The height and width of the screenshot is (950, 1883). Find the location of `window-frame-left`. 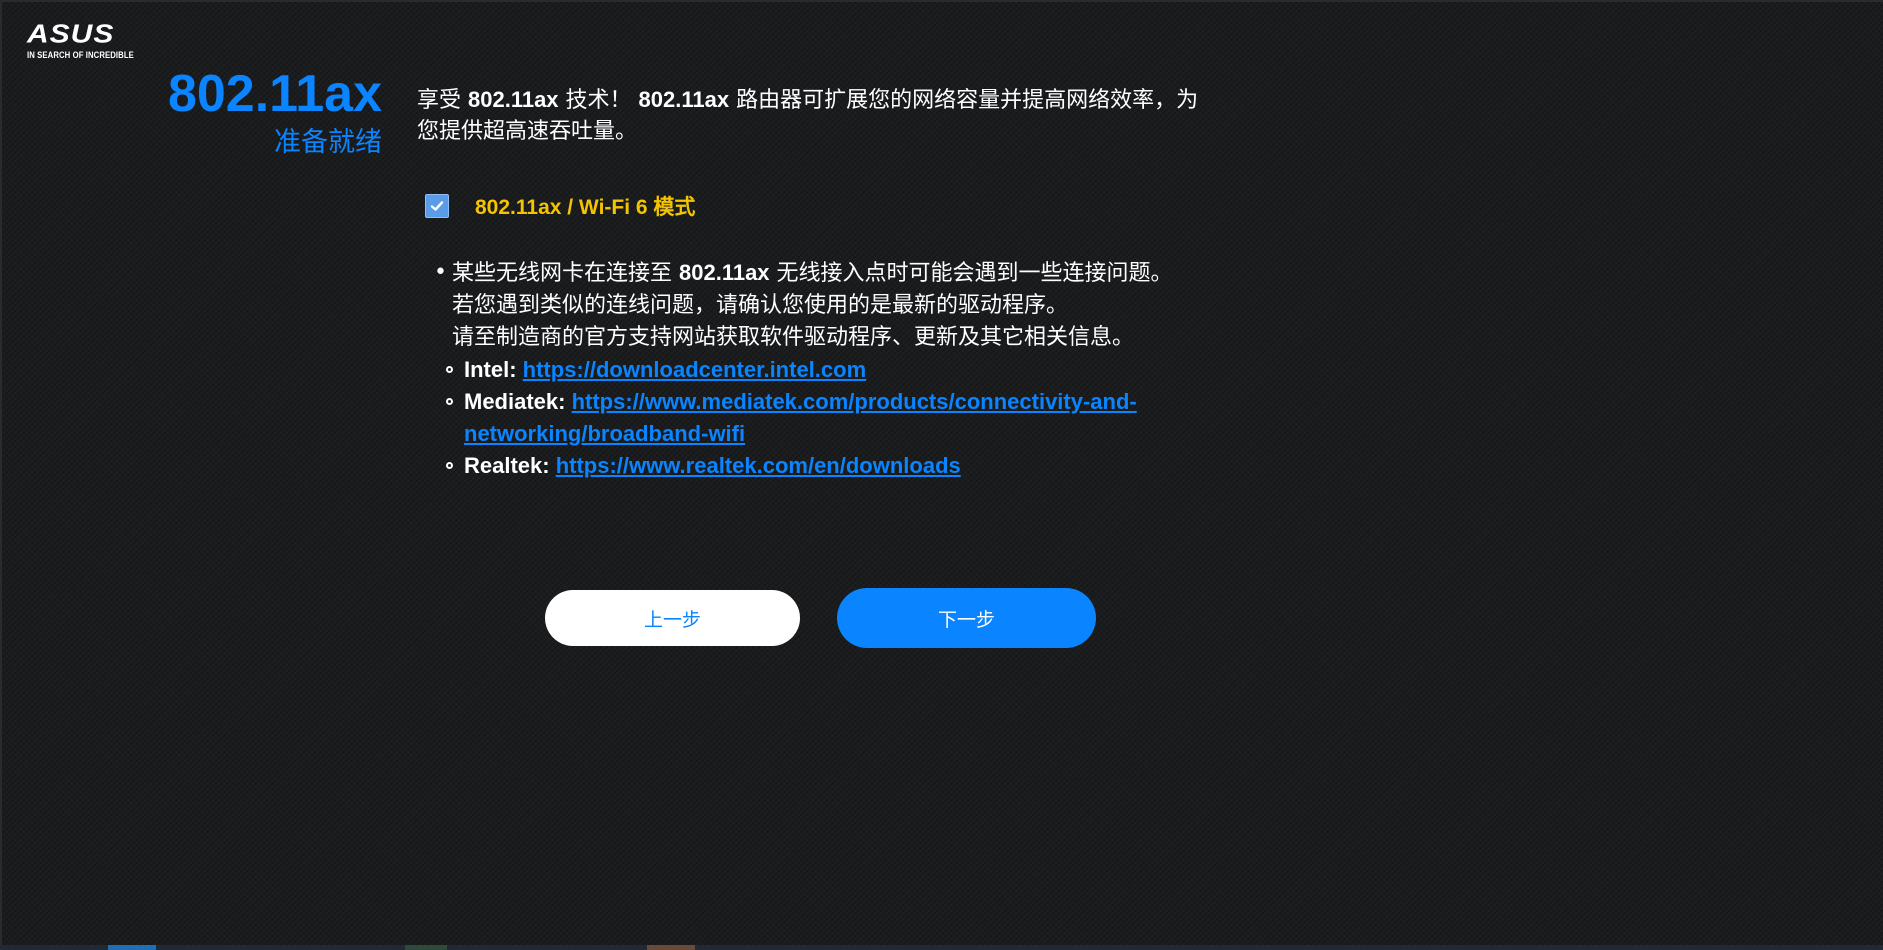

window-frame-left is located at coordinates (1, 475).